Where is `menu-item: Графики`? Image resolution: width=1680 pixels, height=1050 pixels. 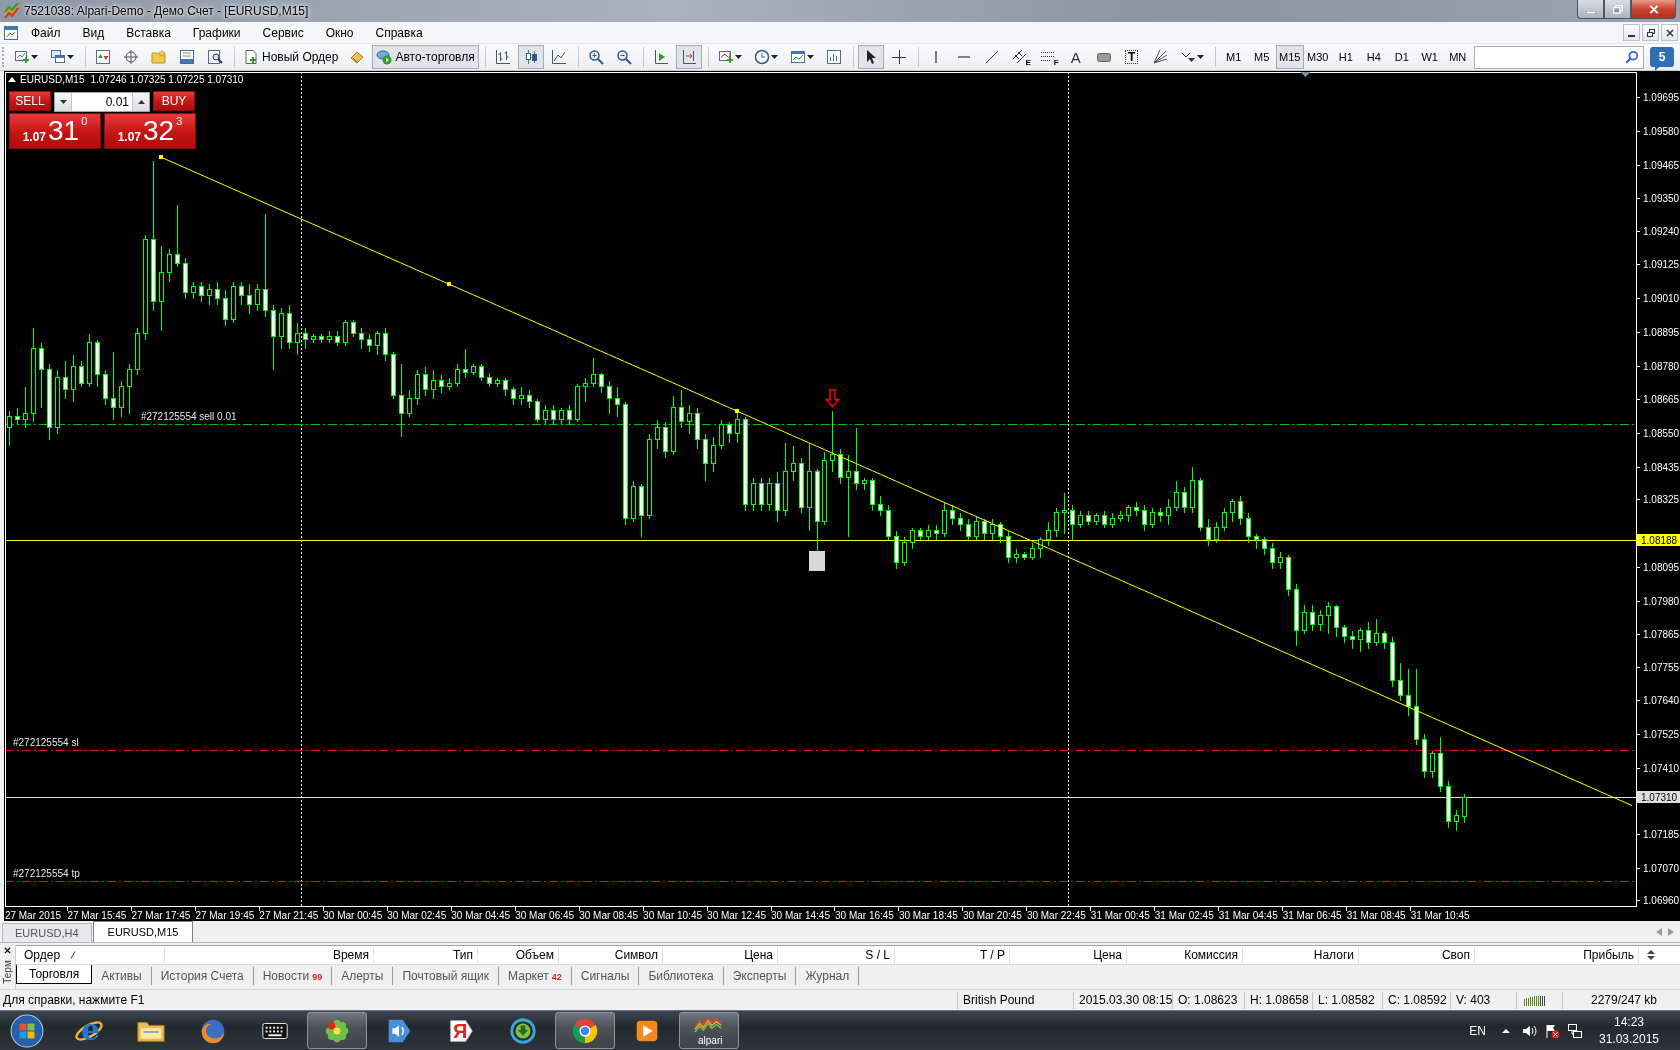
menu-item: Графики is located at coordinates (216, 32).